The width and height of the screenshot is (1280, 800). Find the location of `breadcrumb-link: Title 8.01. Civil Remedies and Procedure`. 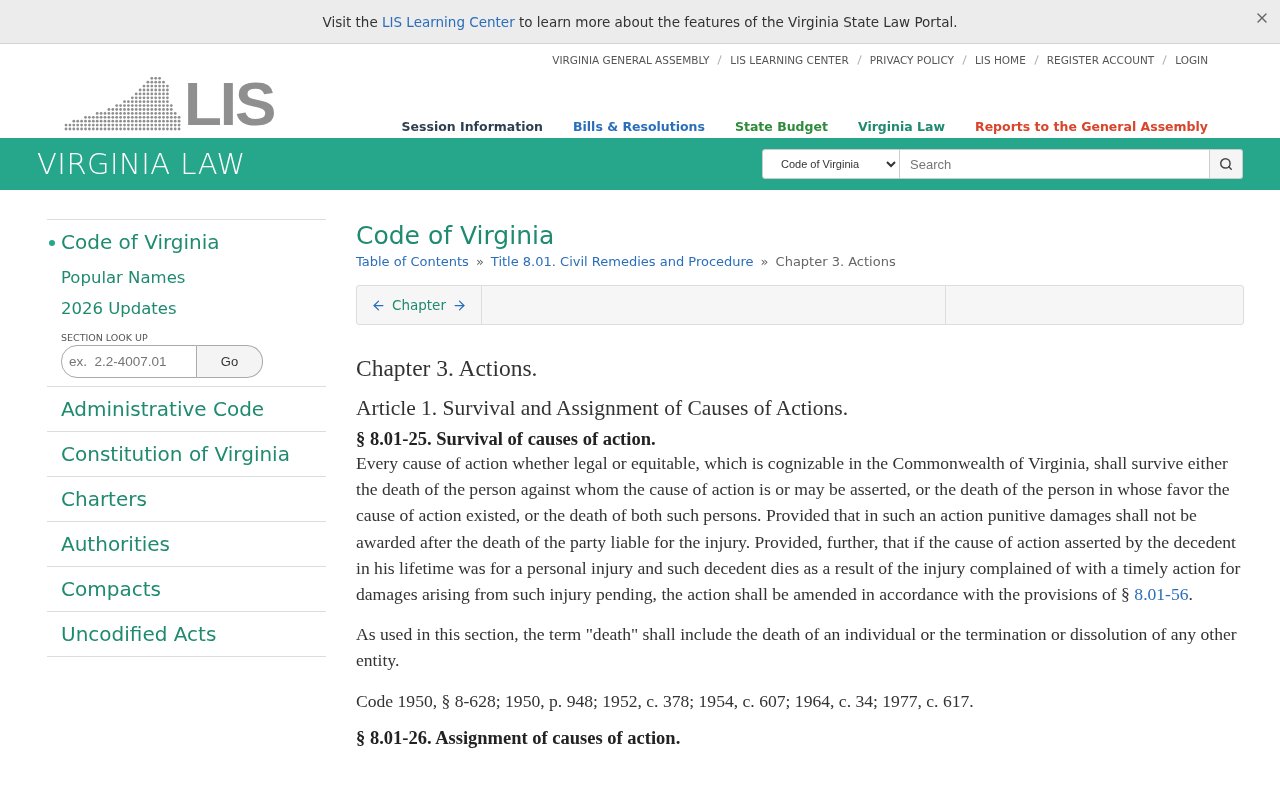

breadcrumb-link: Title 8.01. Civil Remedies and Procedure is located at coordinates (622, 261).